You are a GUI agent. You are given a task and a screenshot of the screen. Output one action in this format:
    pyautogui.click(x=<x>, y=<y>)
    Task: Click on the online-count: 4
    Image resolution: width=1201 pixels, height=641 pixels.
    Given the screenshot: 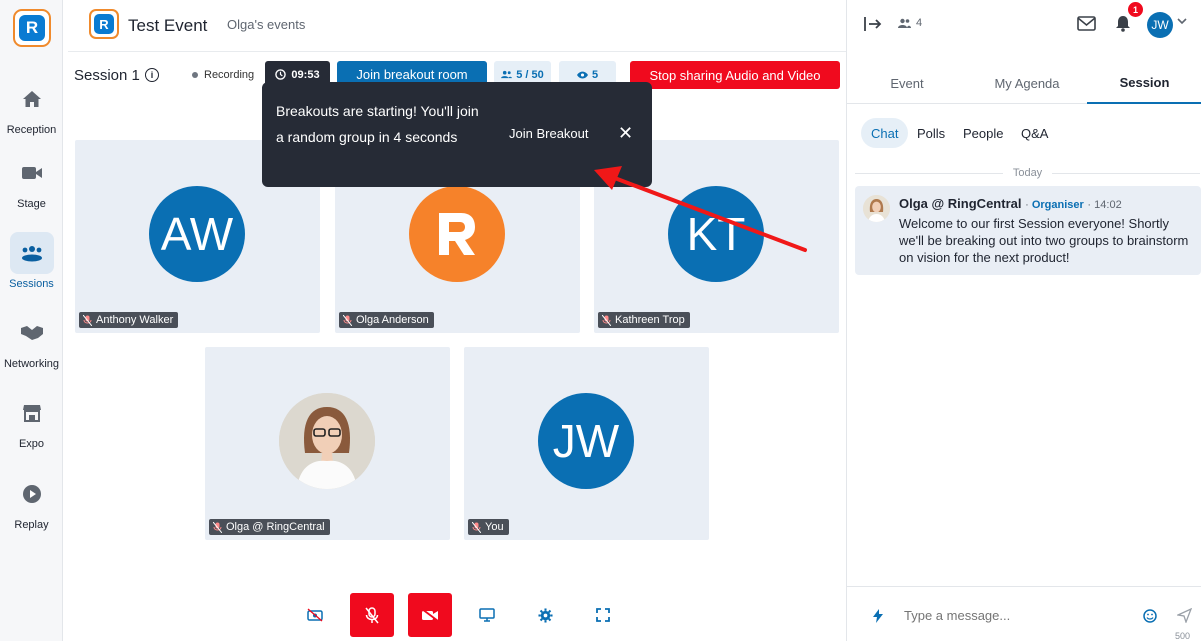 What is the action you would take?
    pyautogui.click(x=910, y=23)
    